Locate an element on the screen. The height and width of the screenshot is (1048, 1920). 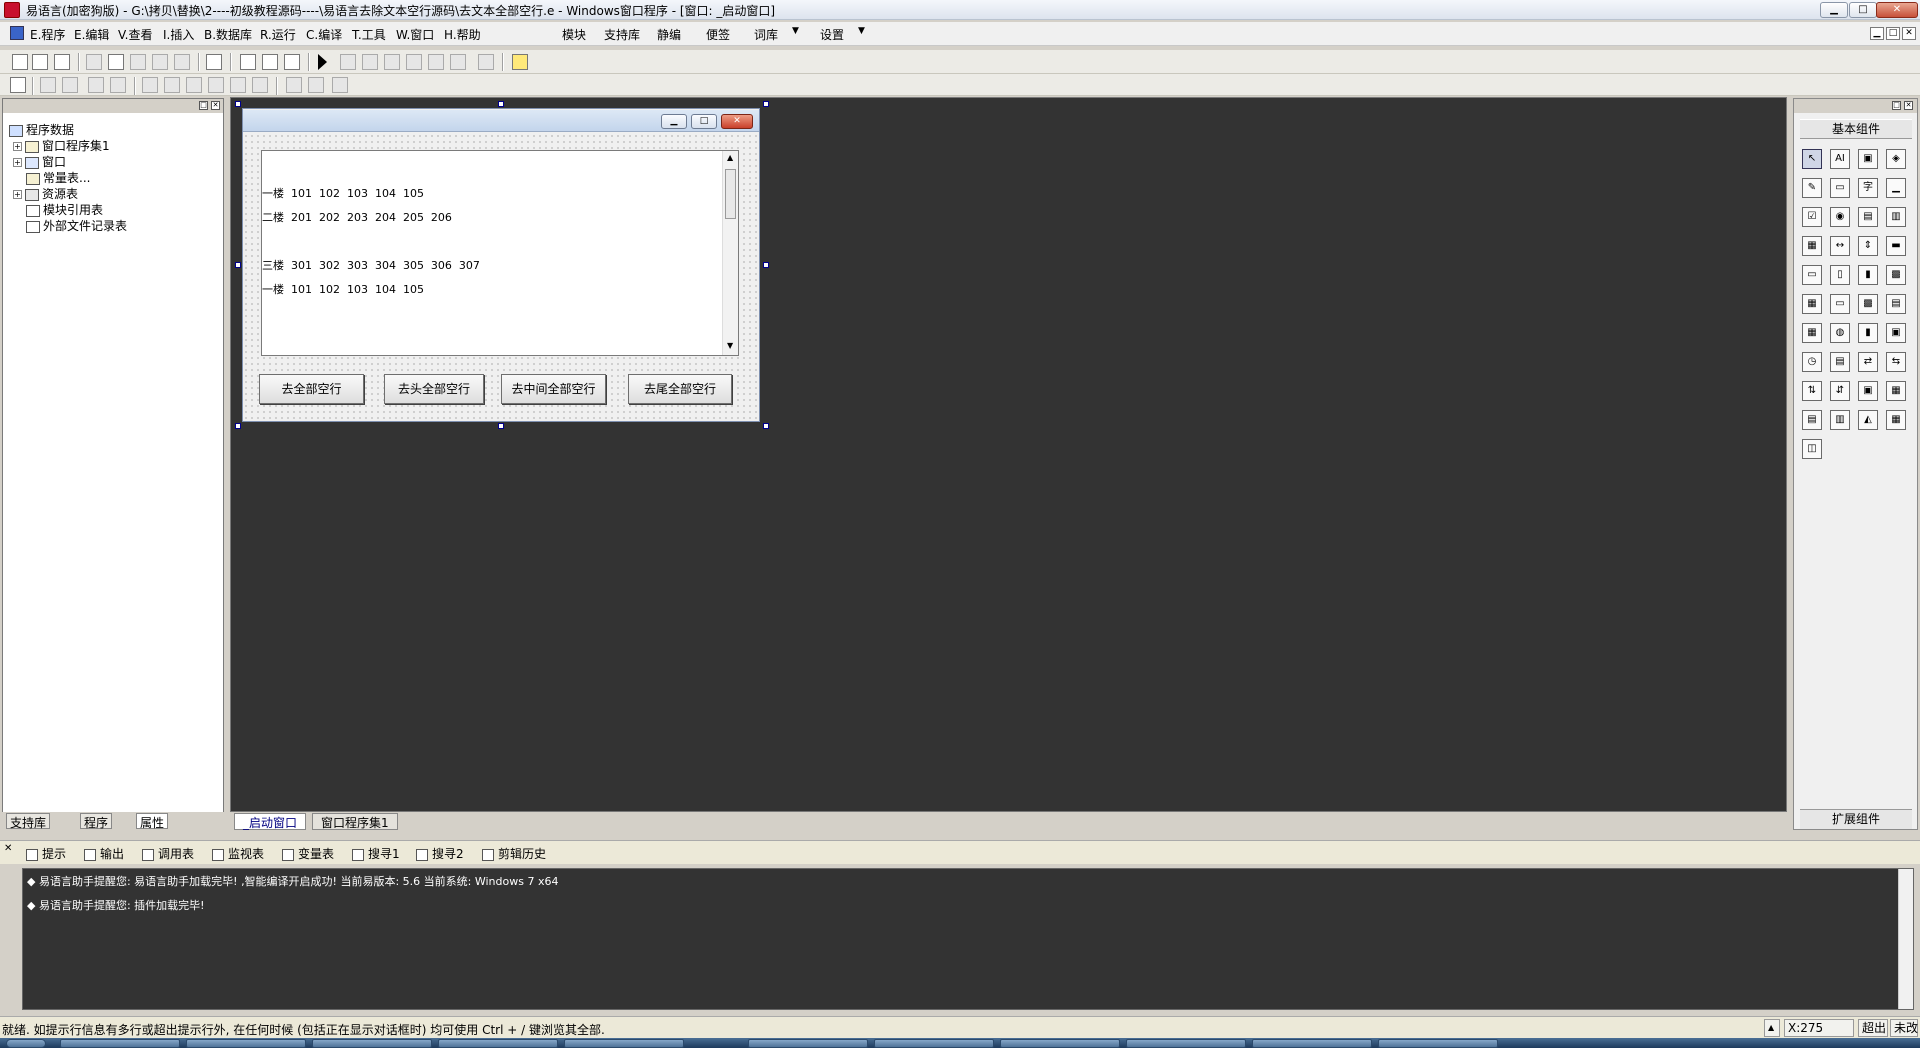
component-31-icon: ⇆ is located at coordinates (1896, 362).